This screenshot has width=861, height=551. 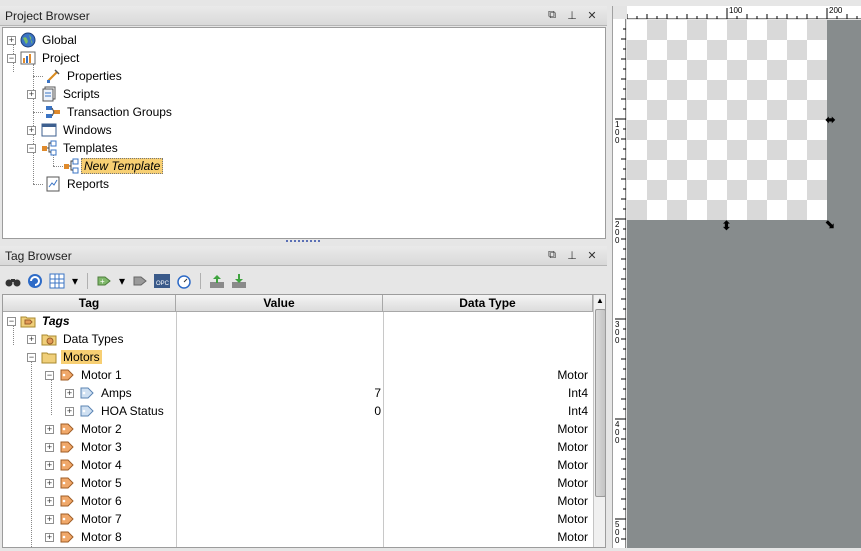 I want to click on tag-row-tags: − Tags, so click(x=39, y=321).